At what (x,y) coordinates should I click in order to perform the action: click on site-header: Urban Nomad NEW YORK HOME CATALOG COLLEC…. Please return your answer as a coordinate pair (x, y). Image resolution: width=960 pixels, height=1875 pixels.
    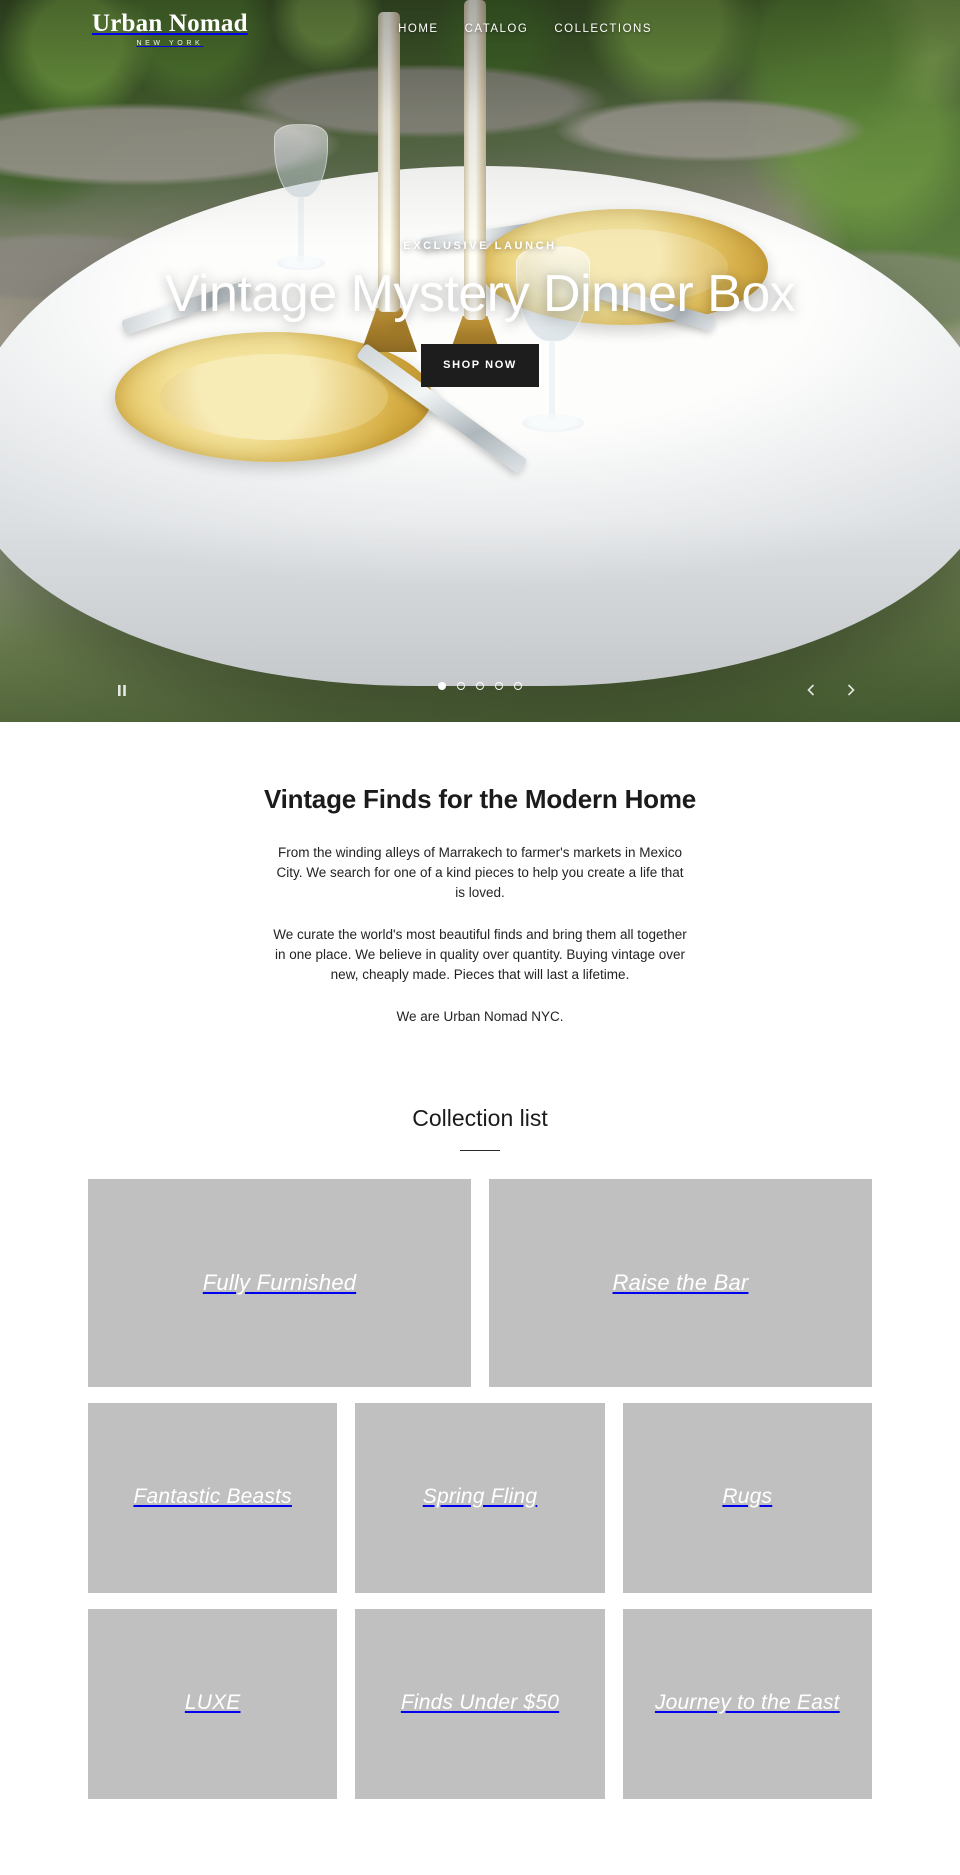
    Looking at the image, I should click on (480, 29).